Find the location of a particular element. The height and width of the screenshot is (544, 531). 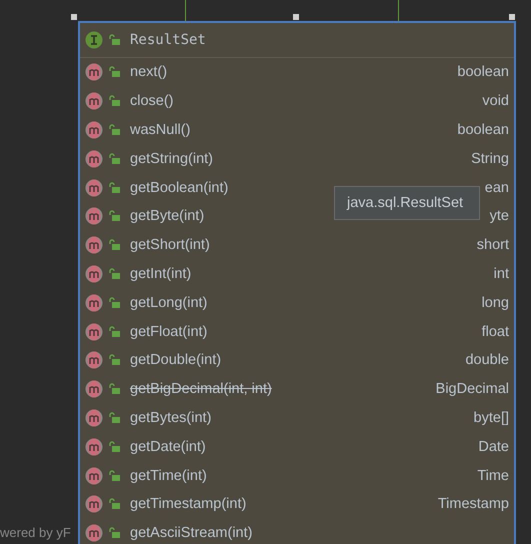

method-name: getString(int) is located at coordinates (172, 158).